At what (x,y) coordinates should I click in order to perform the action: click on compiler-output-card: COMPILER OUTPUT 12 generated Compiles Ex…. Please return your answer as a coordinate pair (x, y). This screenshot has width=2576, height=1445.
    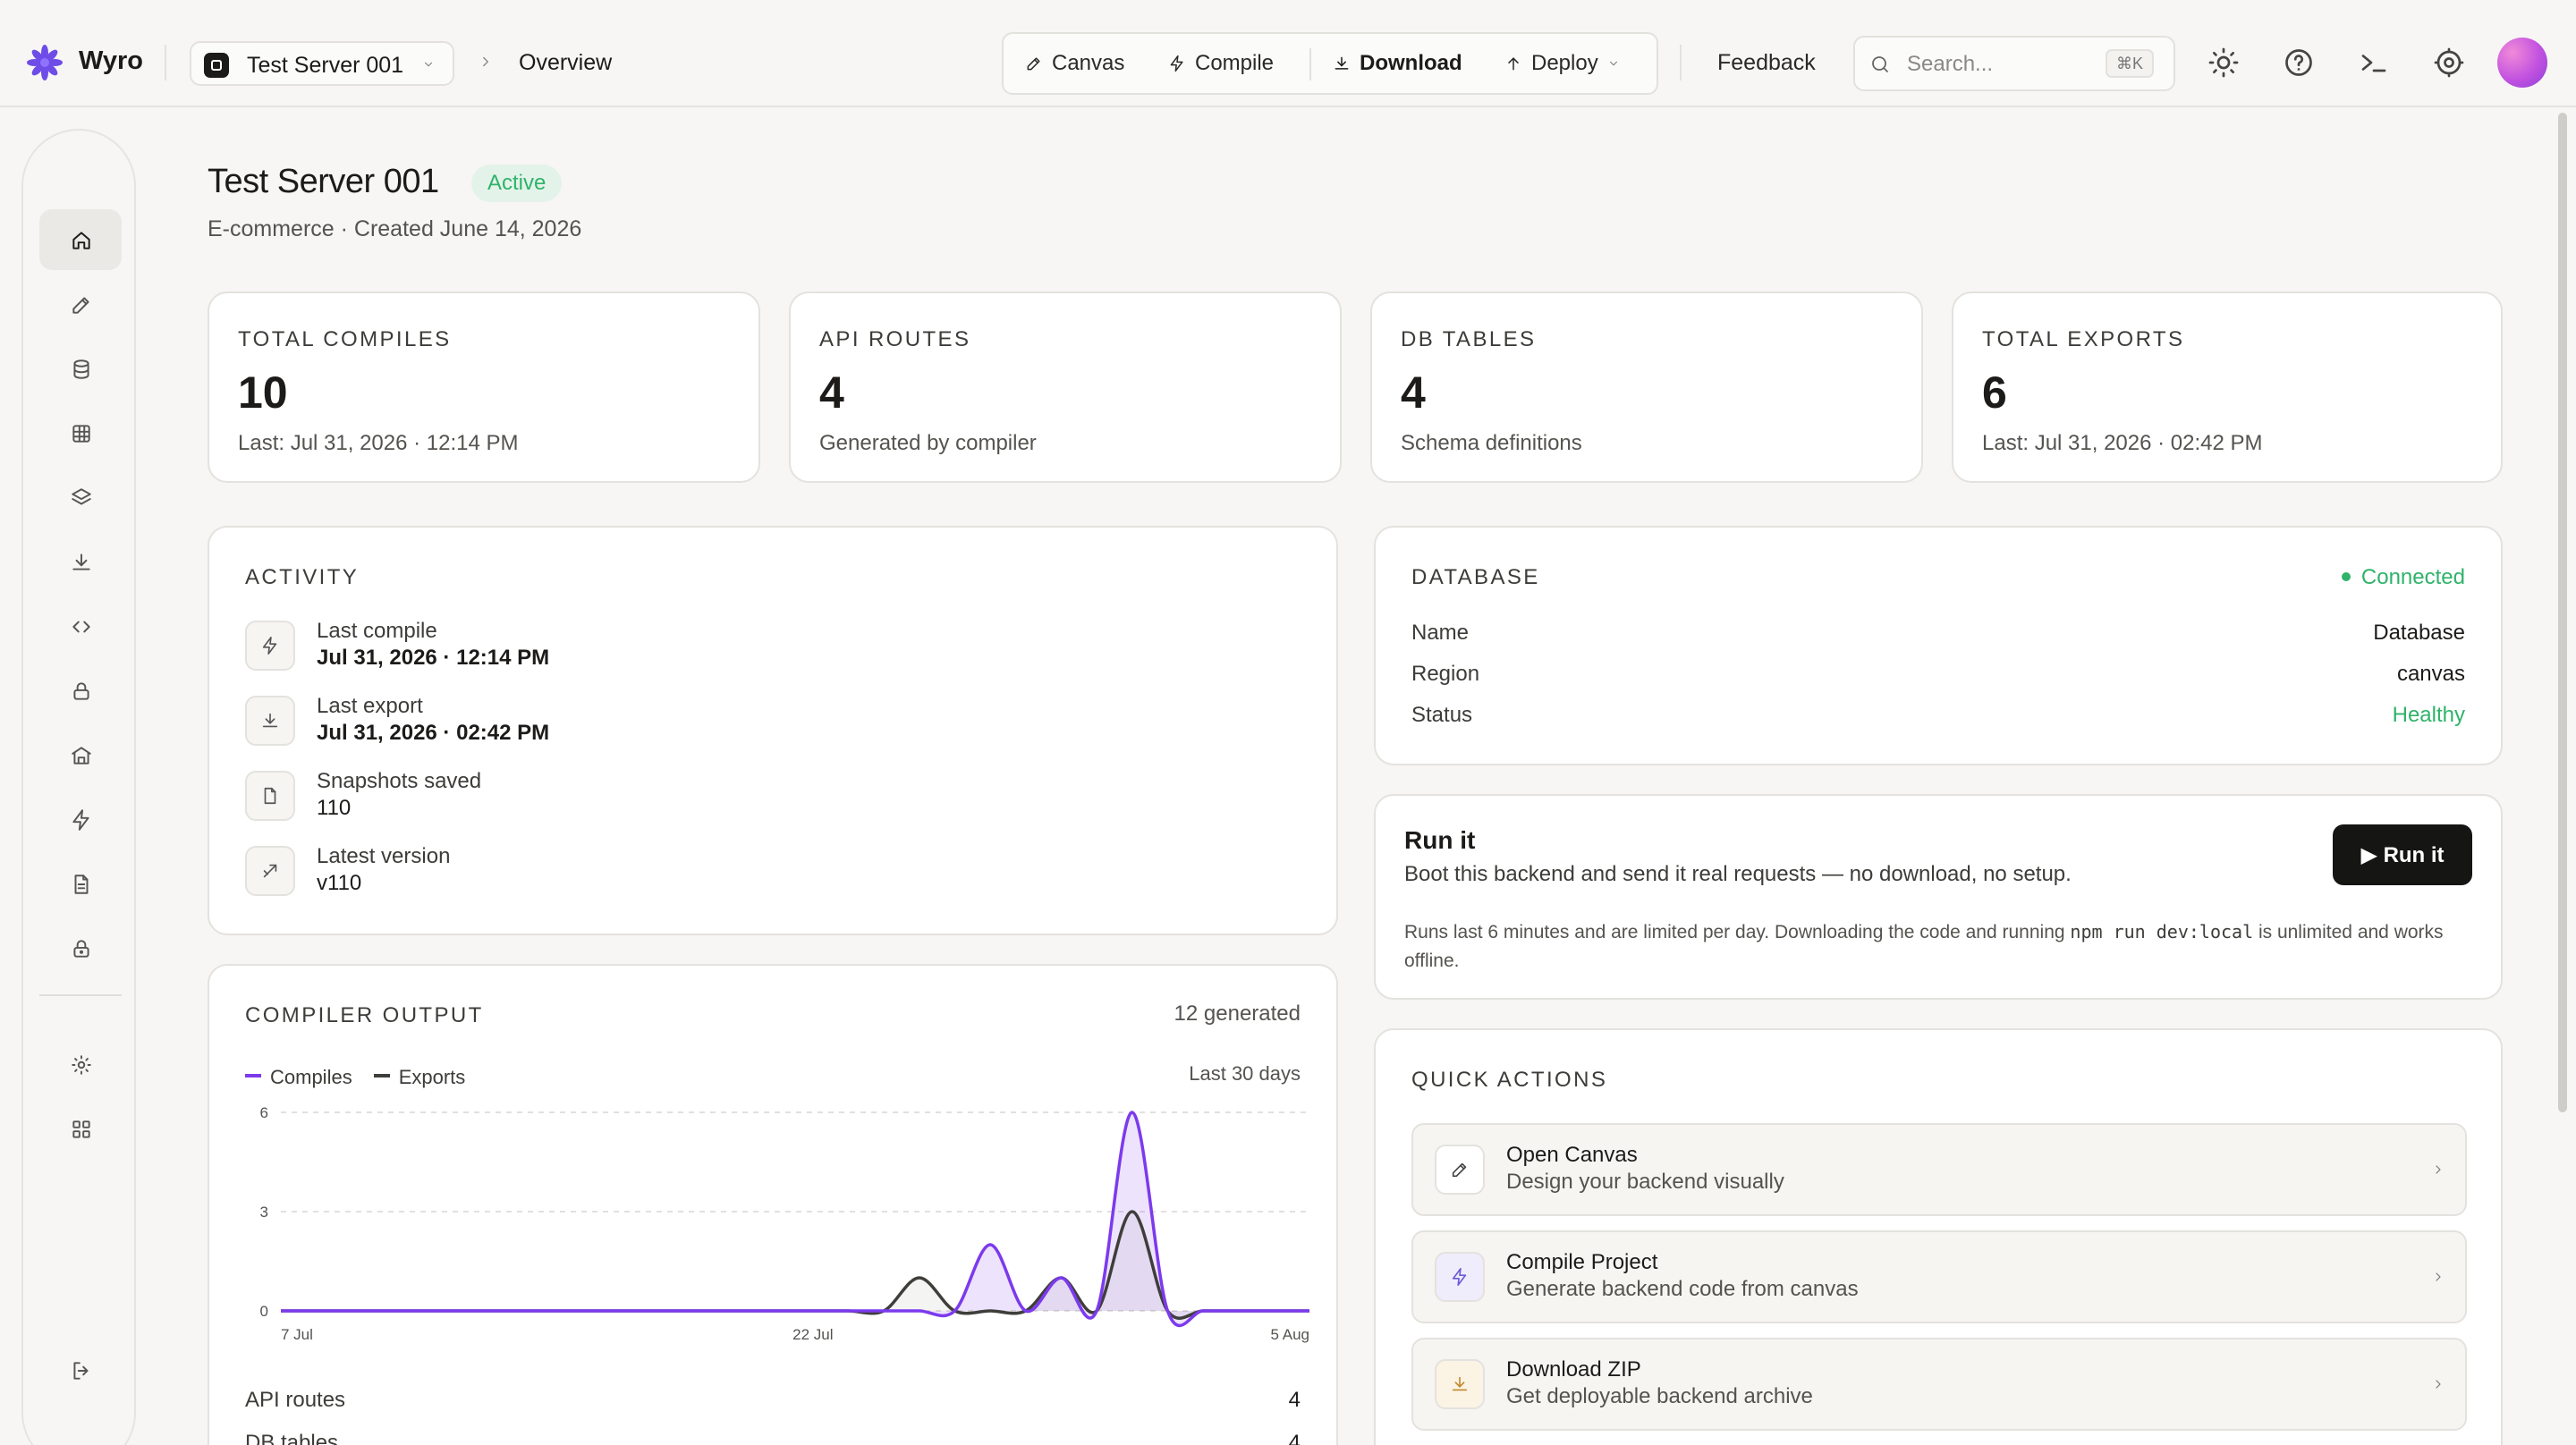
    Looking at the image, I should click on (773, 1204).